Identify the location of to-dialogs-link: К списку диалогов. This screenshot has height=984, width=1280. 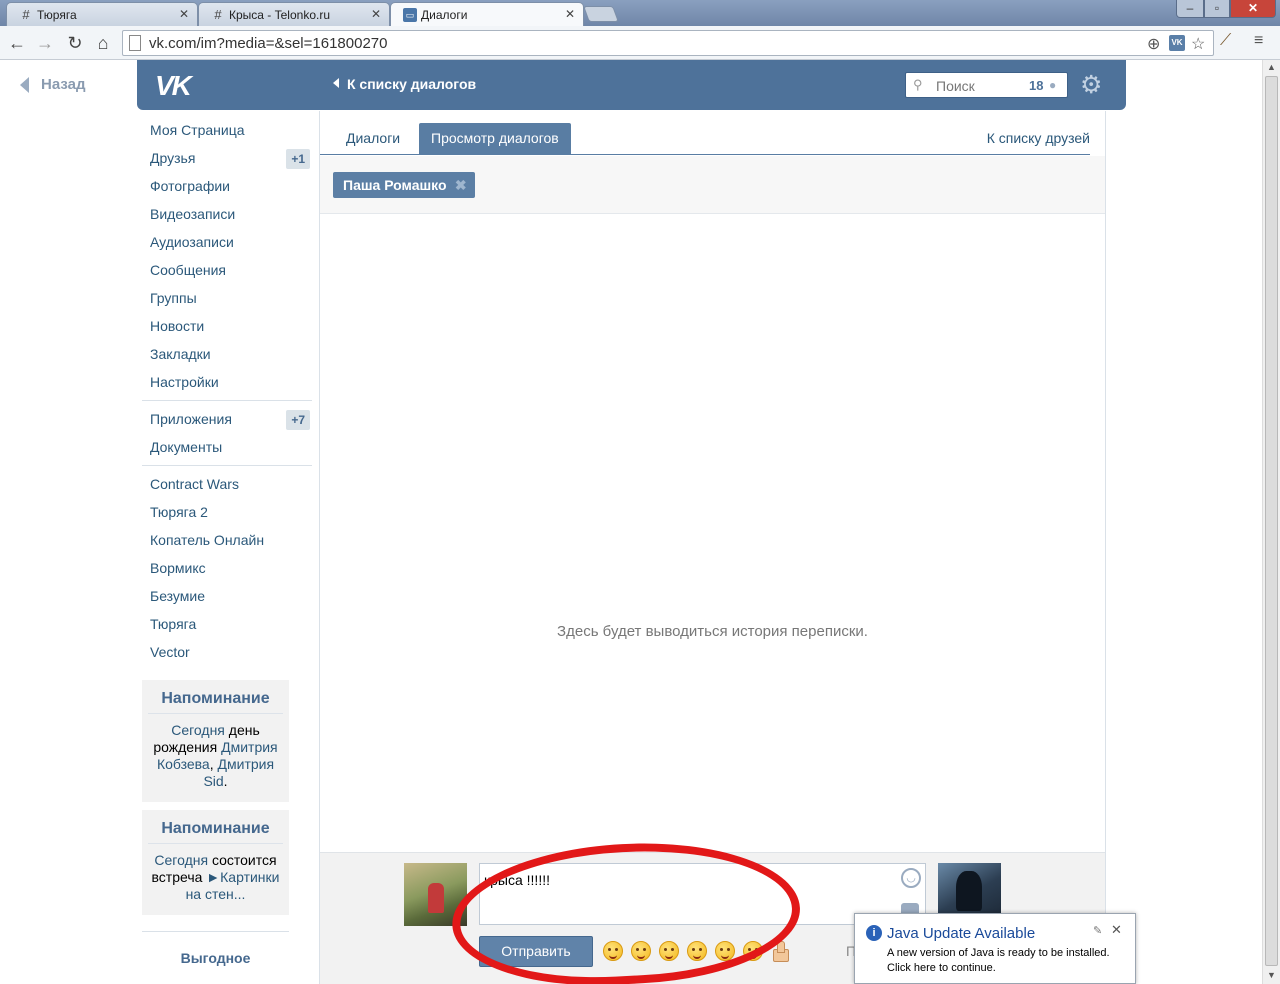
(404, 84).